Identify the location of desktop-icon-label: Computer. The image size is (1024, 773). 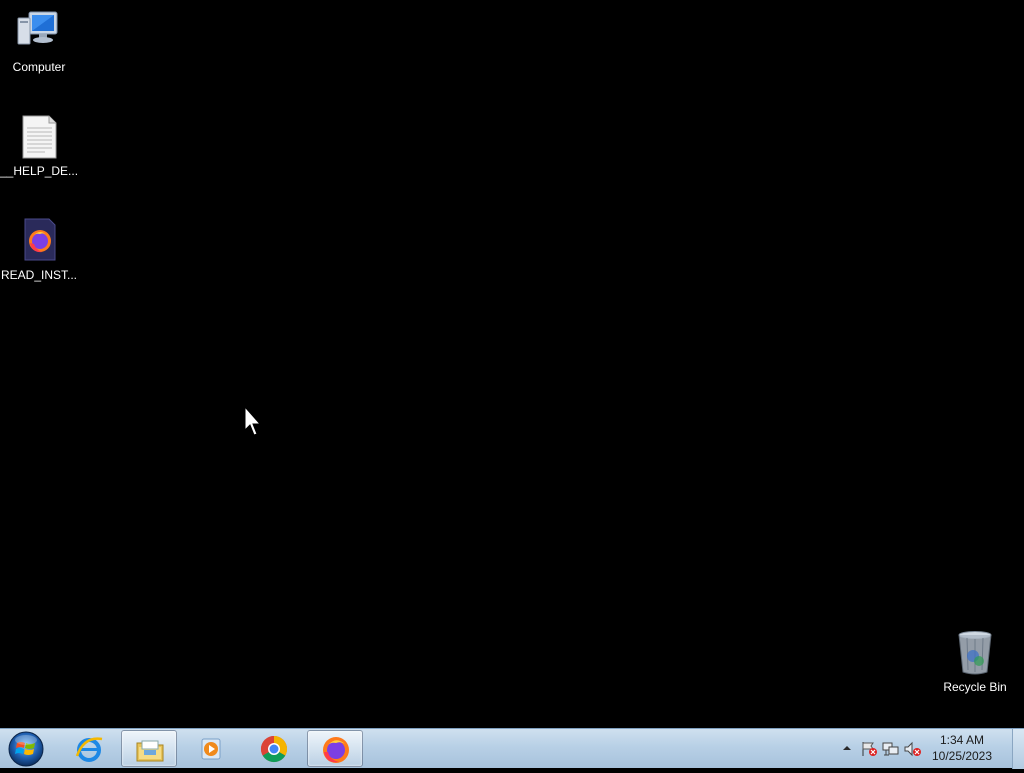
(39, 67).